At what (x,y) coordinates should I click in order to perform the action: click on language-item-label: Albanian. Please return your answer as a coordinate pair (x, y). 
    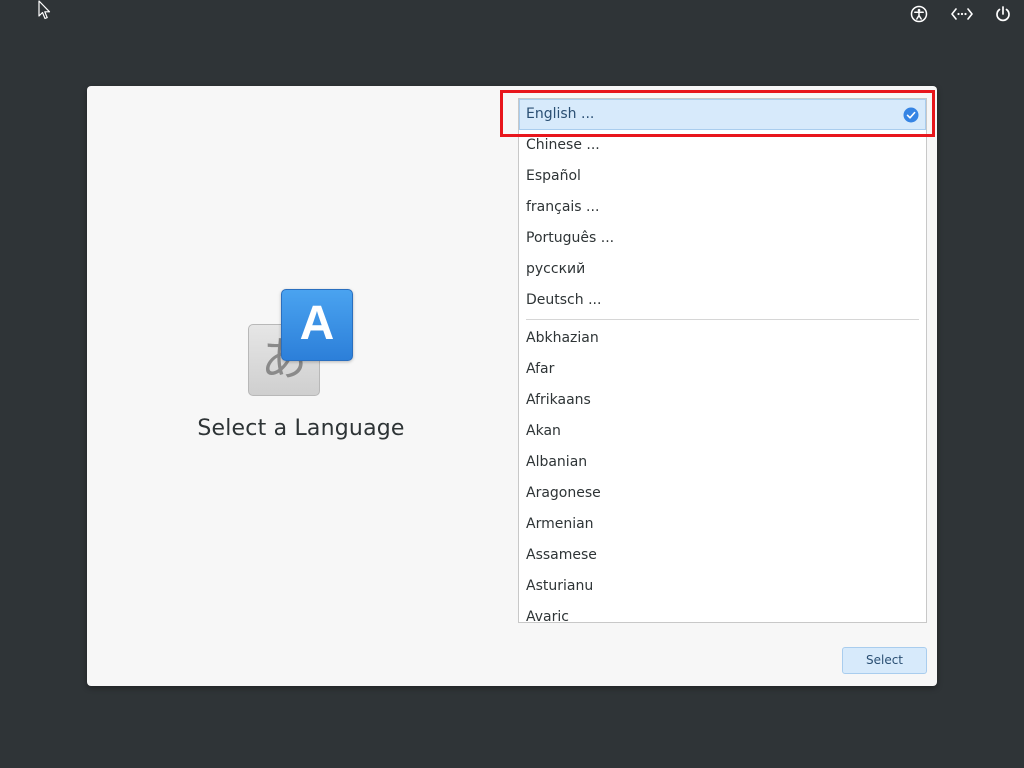
    Looking at the image, I should click on (557, 462).